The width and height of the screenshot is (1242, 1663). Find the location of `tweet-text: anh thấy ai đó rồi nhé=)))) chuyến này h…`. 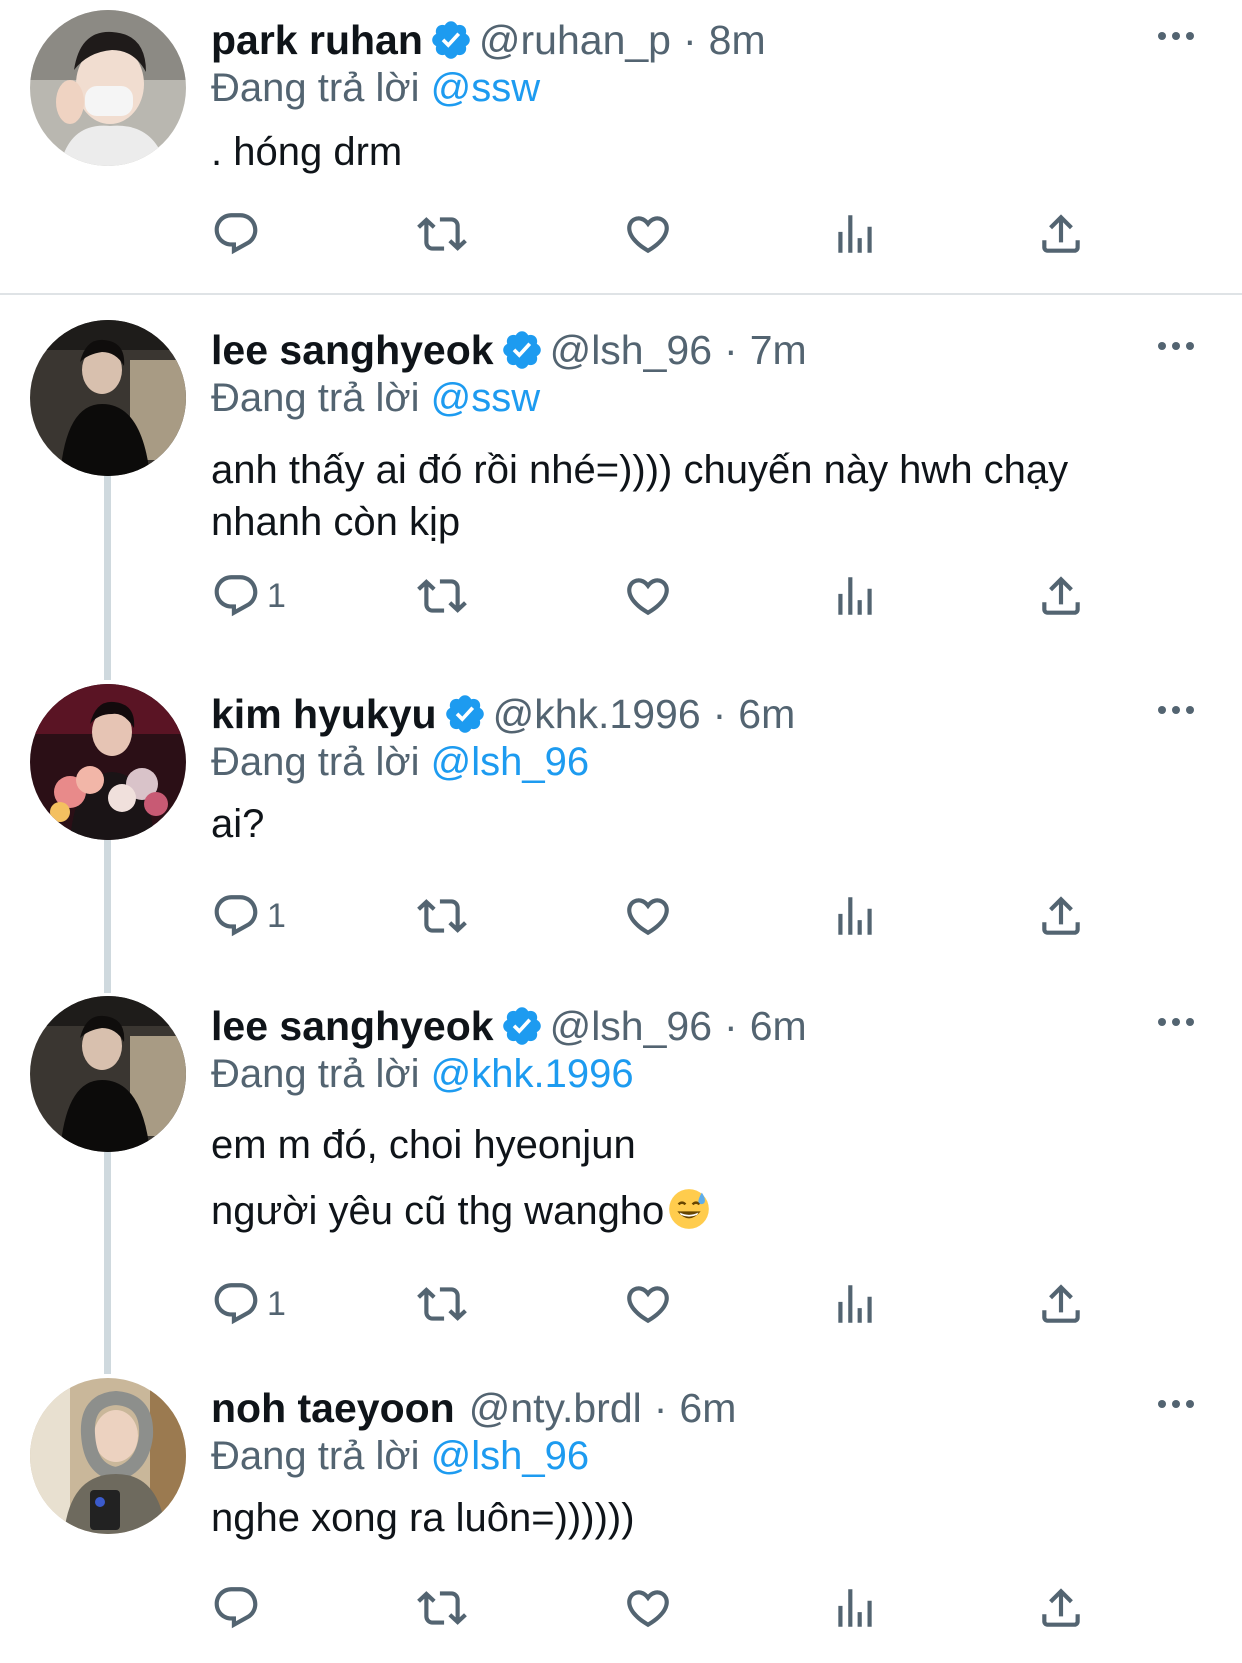

tweet-text: anh thấy ai đó rồi nhé=)))) chuyến này h… is located at coordinates (639, 496).